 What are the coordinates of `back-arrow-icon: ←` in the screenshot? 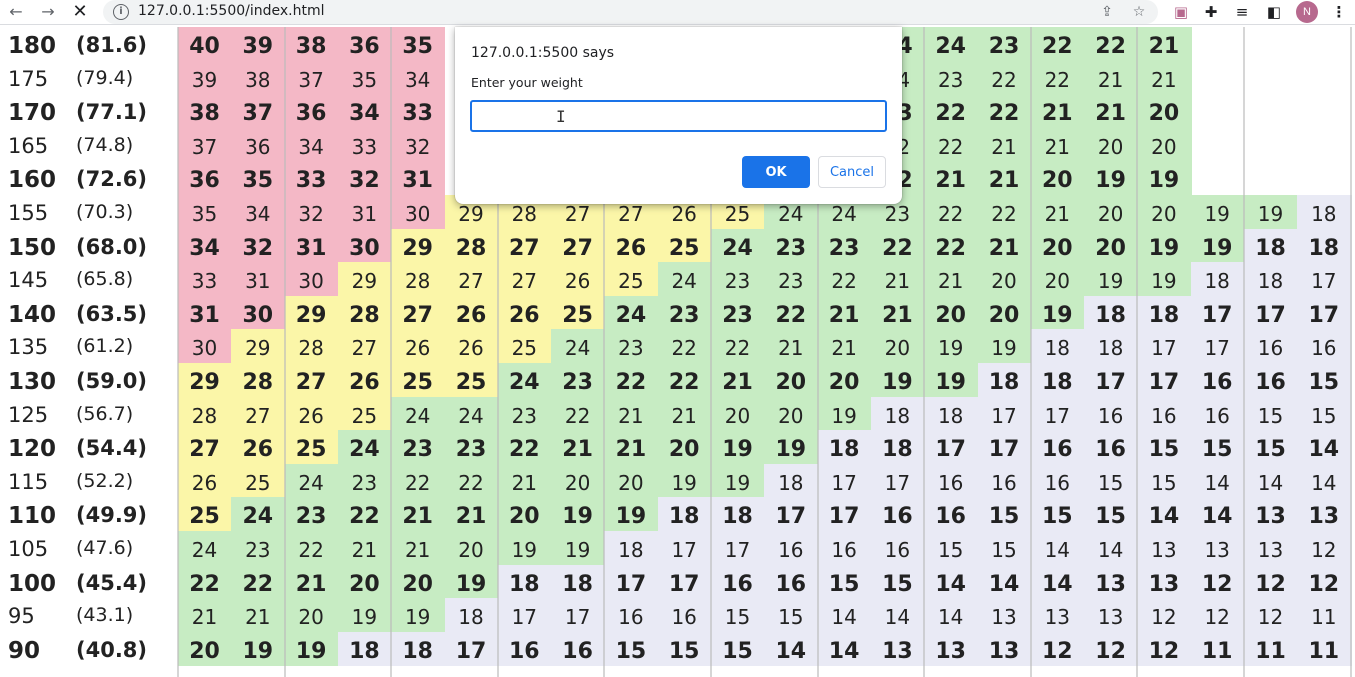 It's located at (16, 12).